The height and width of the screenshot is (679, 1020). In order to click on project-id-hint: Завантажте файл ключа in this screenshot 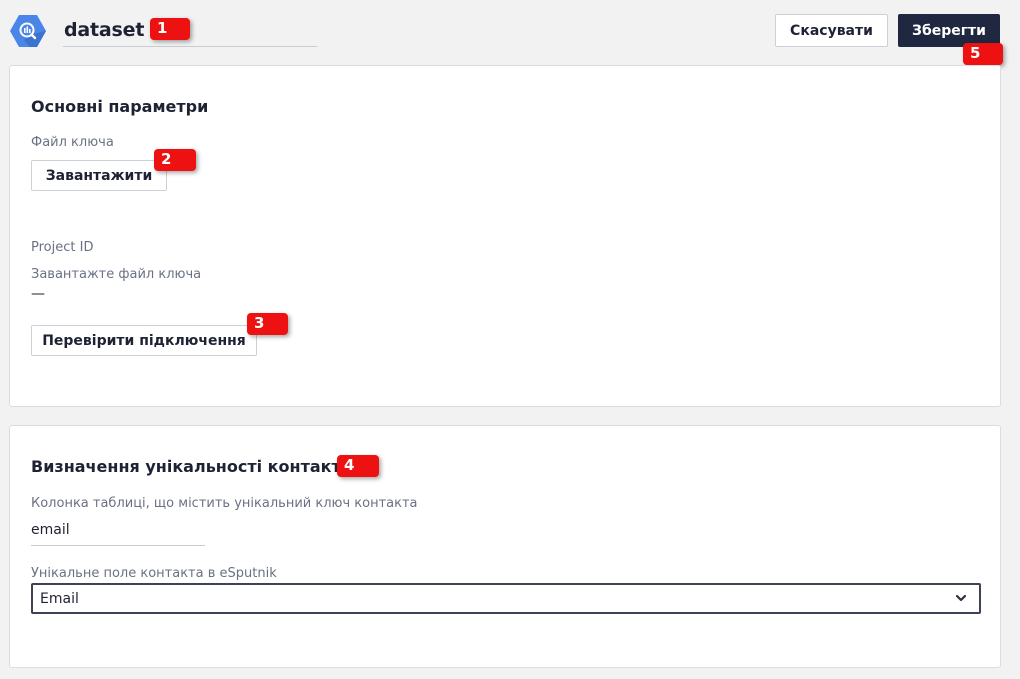, I will do `click(116, 274)`.